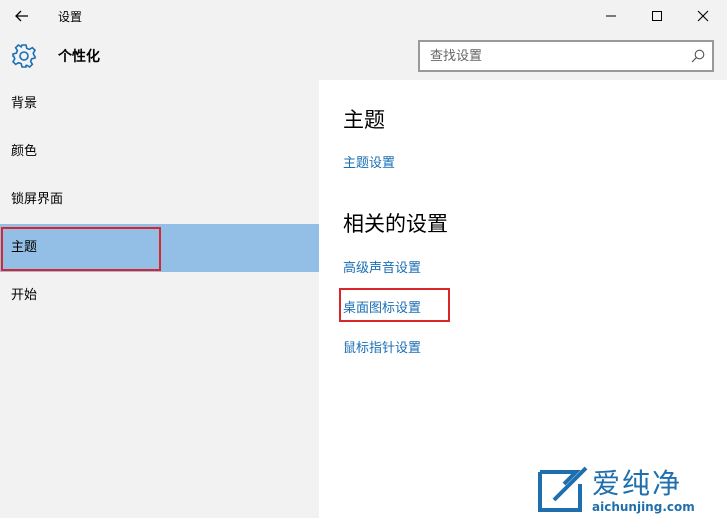  I want to click on sidebar-item-start: 开始, so click(159, 296).